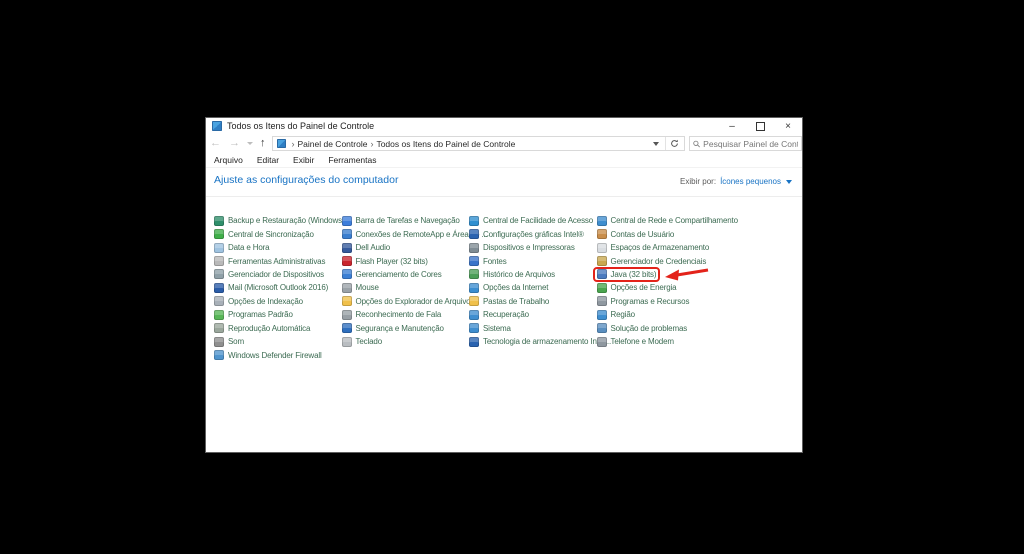 This screenshot has height=554, width=1024. I want to click on control-panel-item-label: Opções da Internet, so click(516, 288).